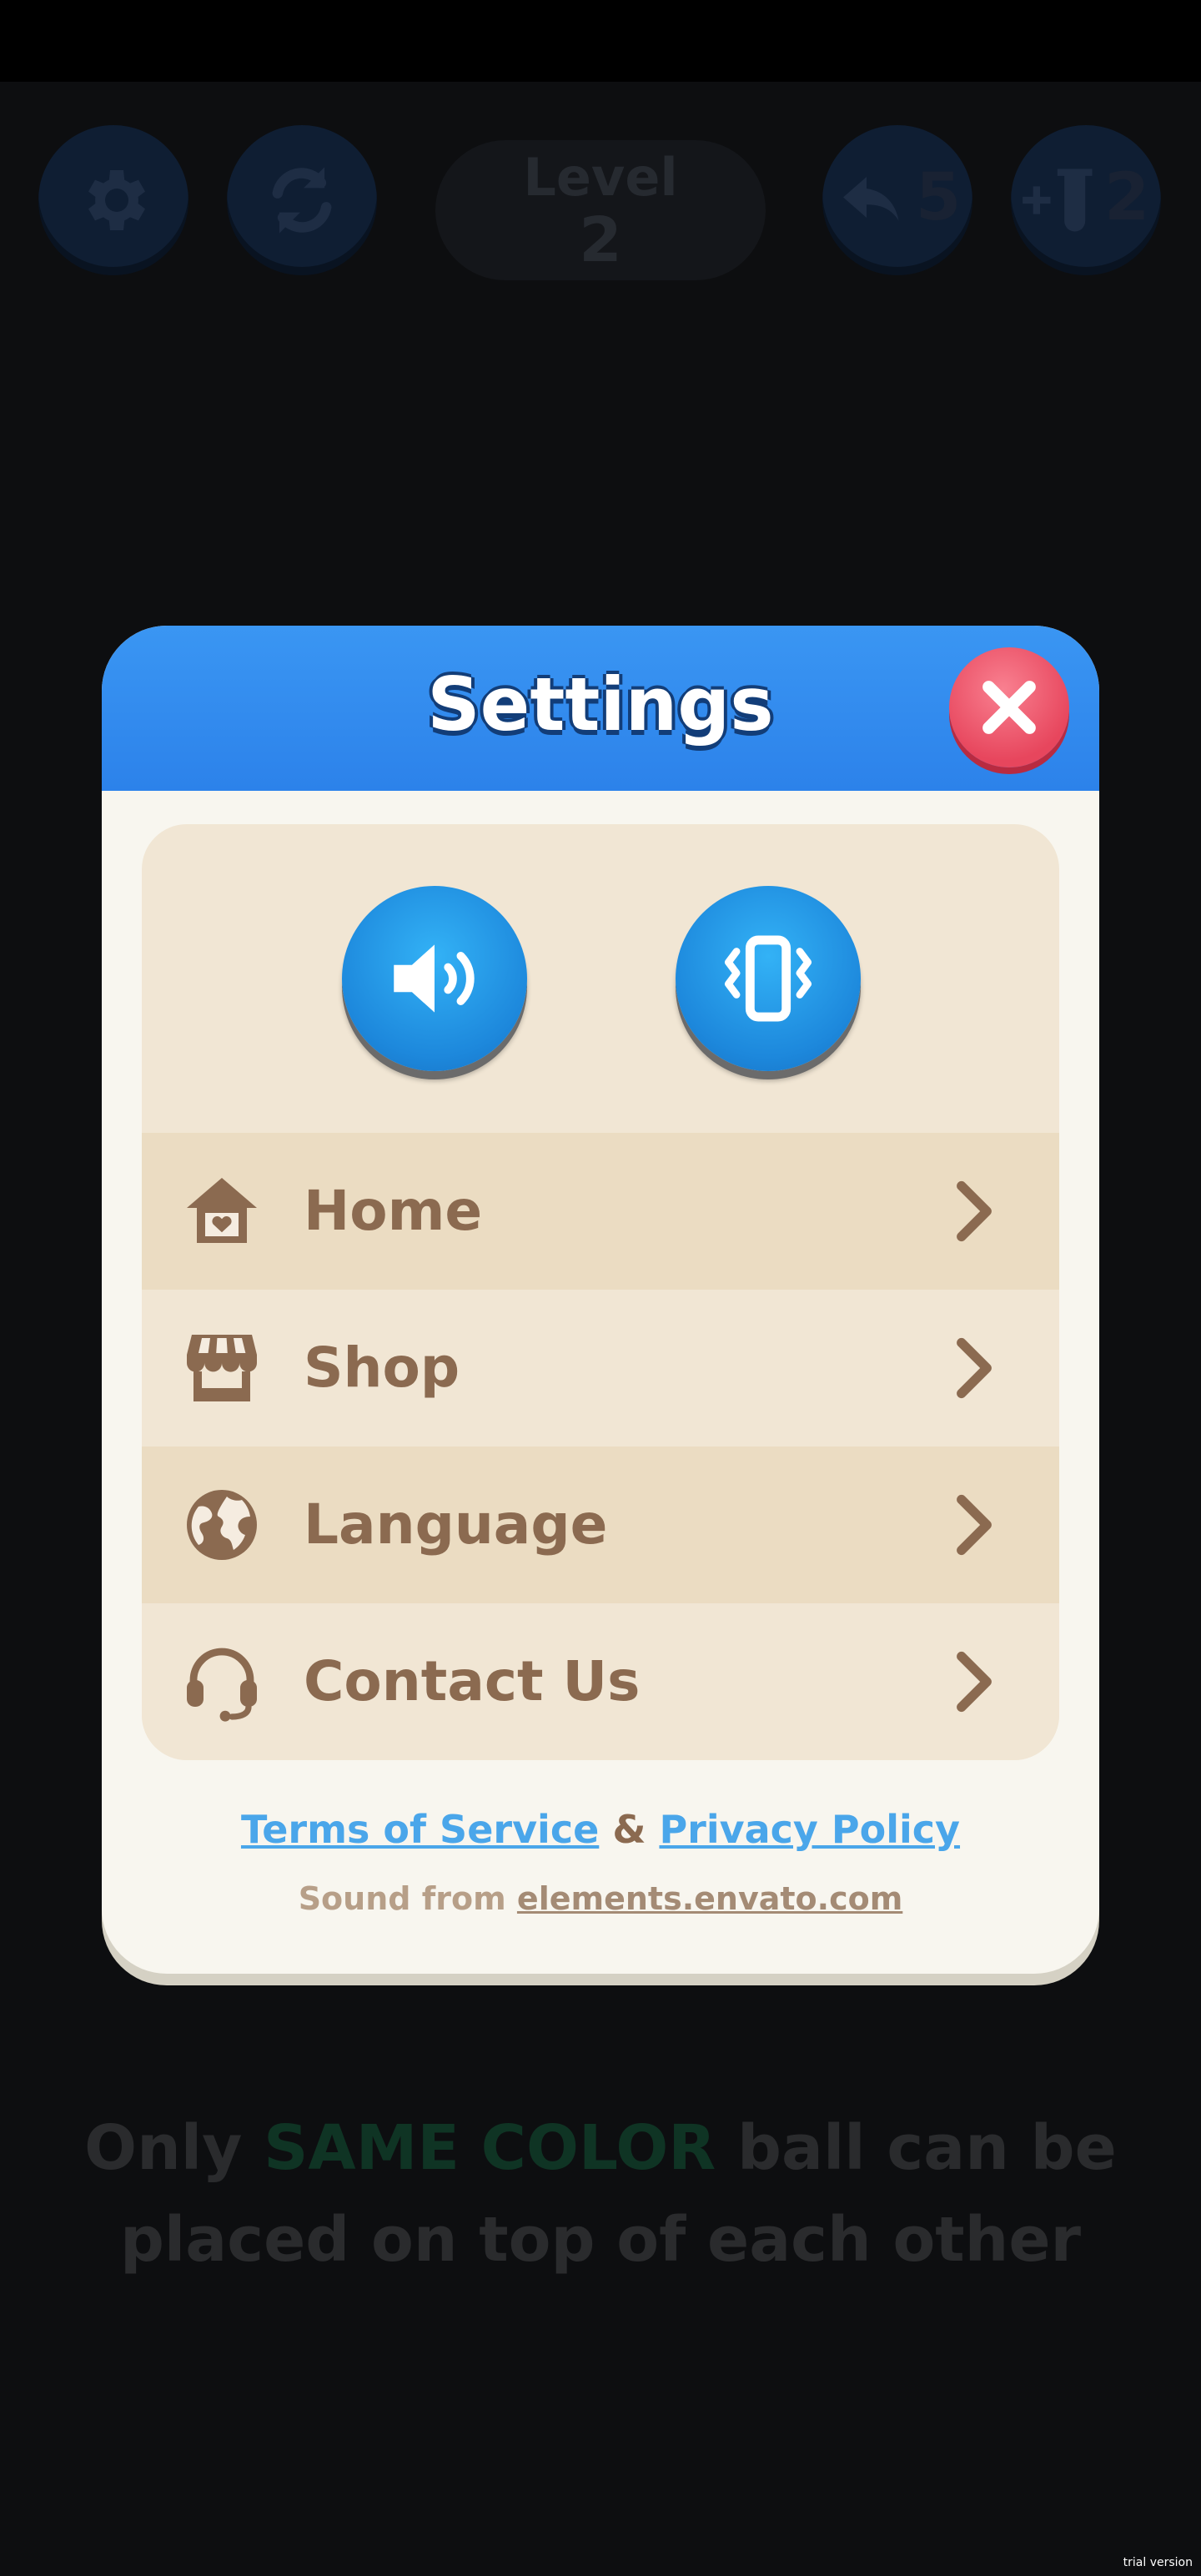 The width and height of the screenshot is (1201, 2576). What do you see at coordinates (601, 1368) in the screenshot?
I see `menu-item-shop: Shop` at bounding box center [601, 1368].